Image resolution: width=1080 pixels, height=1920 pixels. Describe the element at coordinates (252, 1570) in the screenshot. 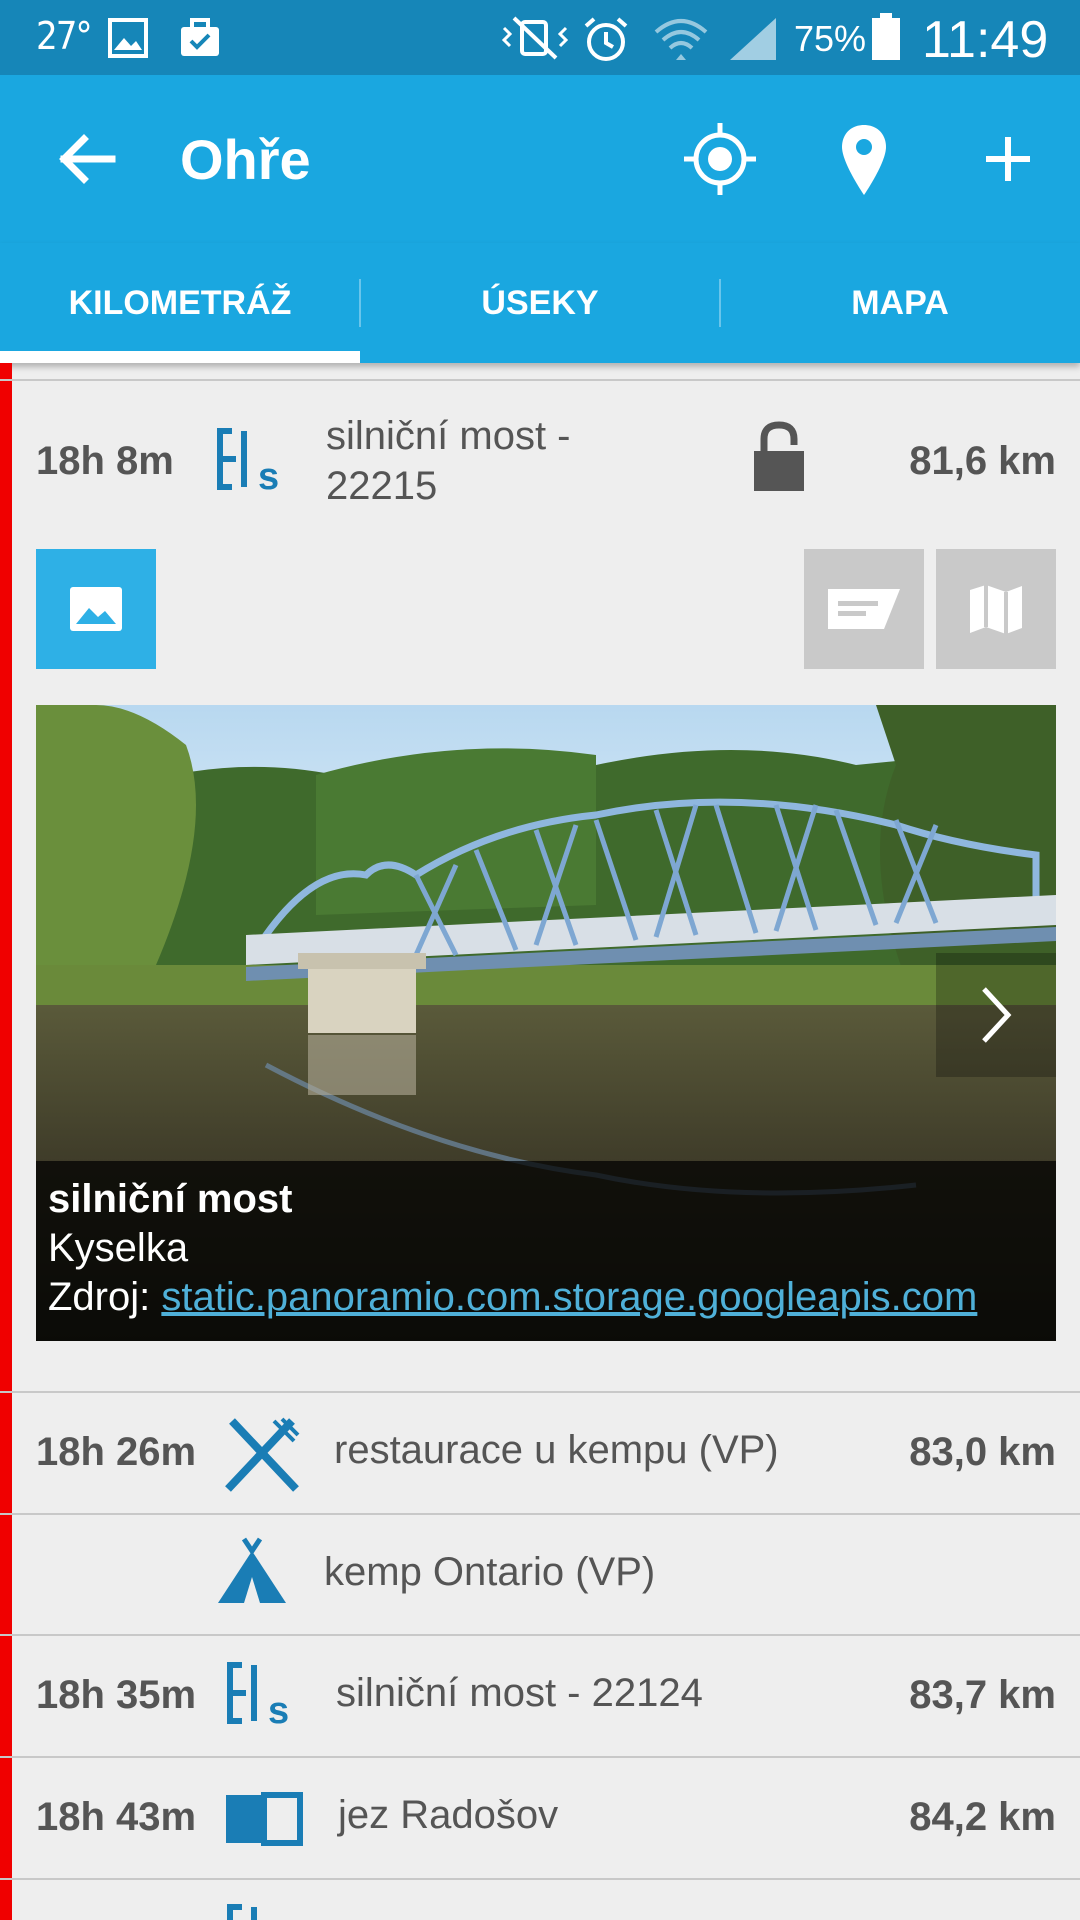

I see `camp-icon` at that location.